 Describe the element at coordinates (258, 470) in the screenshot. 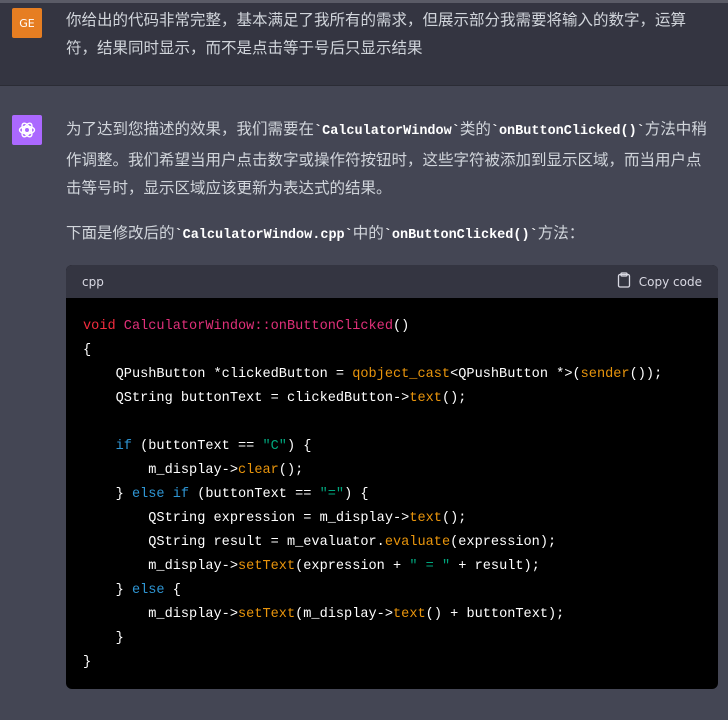

I see `code-token: clear` at that location.